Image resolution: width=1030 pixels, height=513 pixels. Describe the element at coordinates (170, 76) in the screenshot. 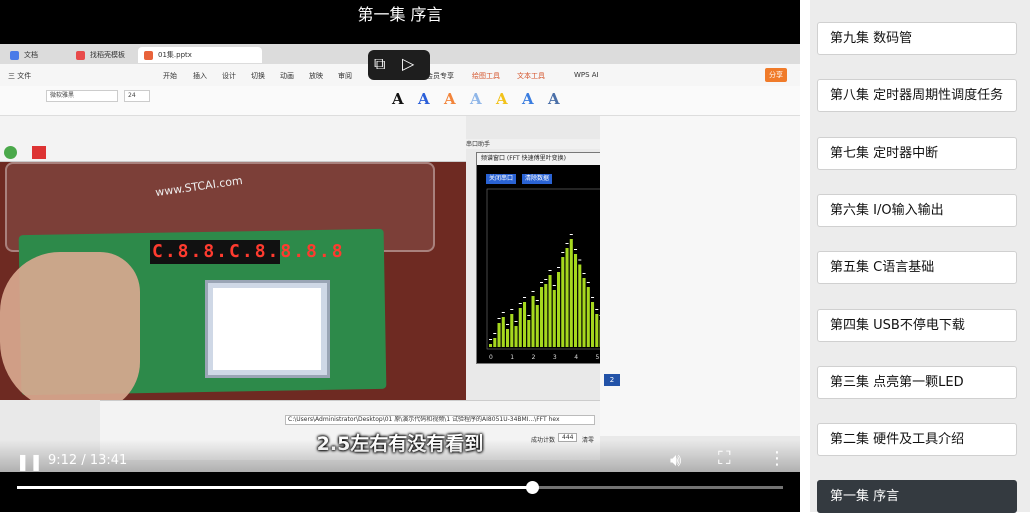

I see `menu-home: 开始` at that location.